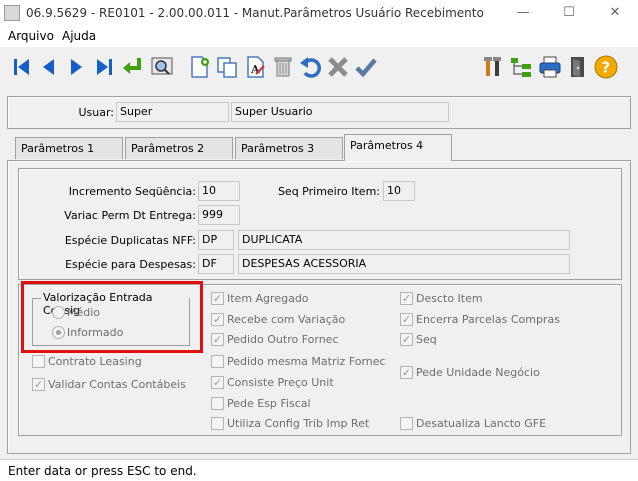 The height and width of the screenshot is (481, 638). I want to click on checkbox-desatualiza-lancto, so click(406, 423).